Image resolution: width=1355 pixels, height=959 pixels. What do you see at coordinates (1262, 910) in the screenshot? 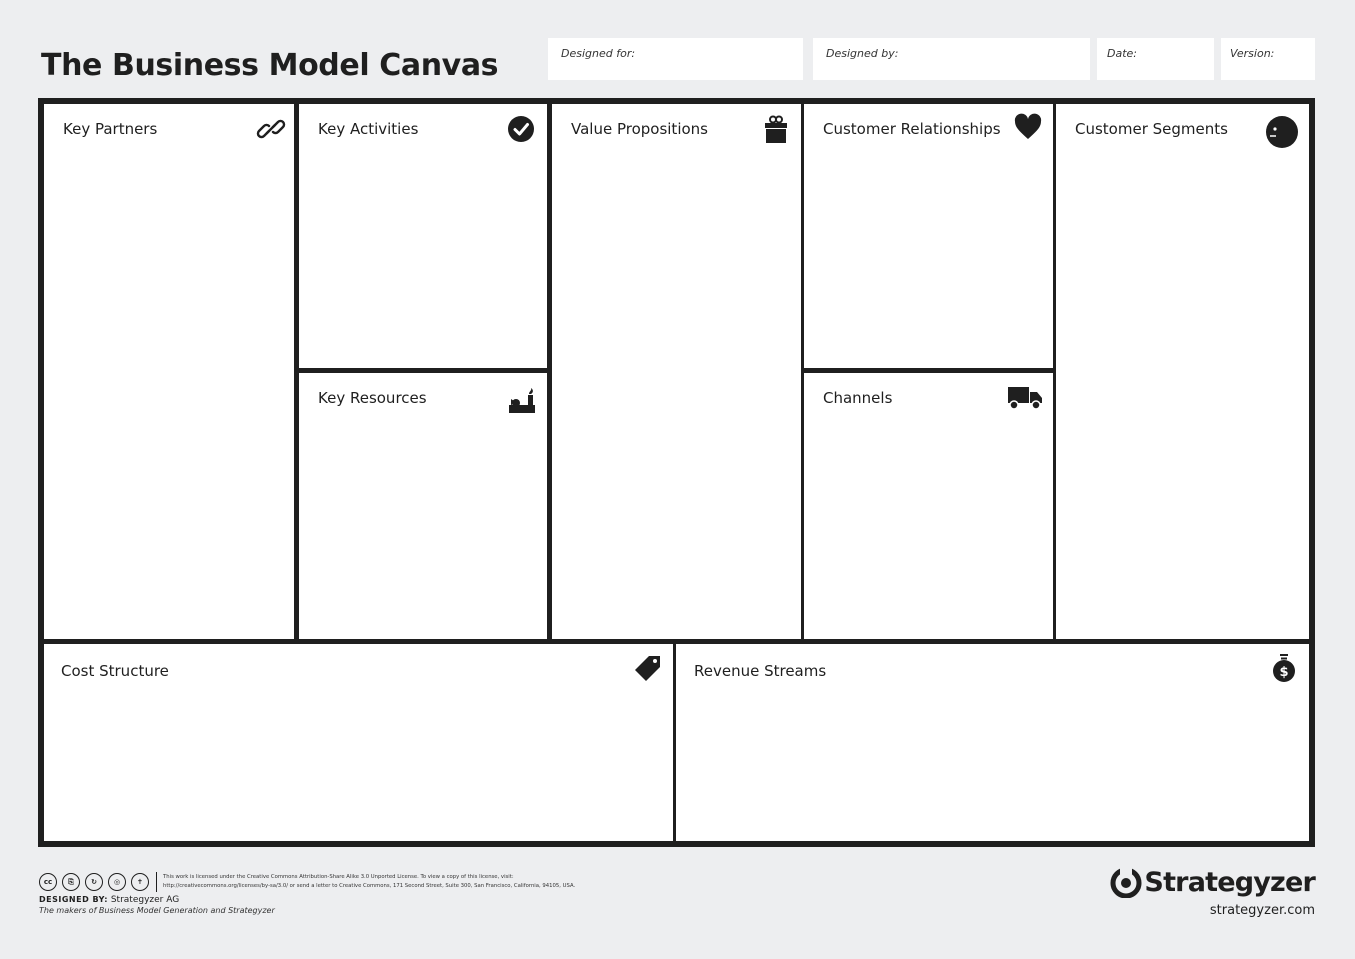
I see `strategyzer-url: strategyzer.com` at bounding box center [1262, 910].